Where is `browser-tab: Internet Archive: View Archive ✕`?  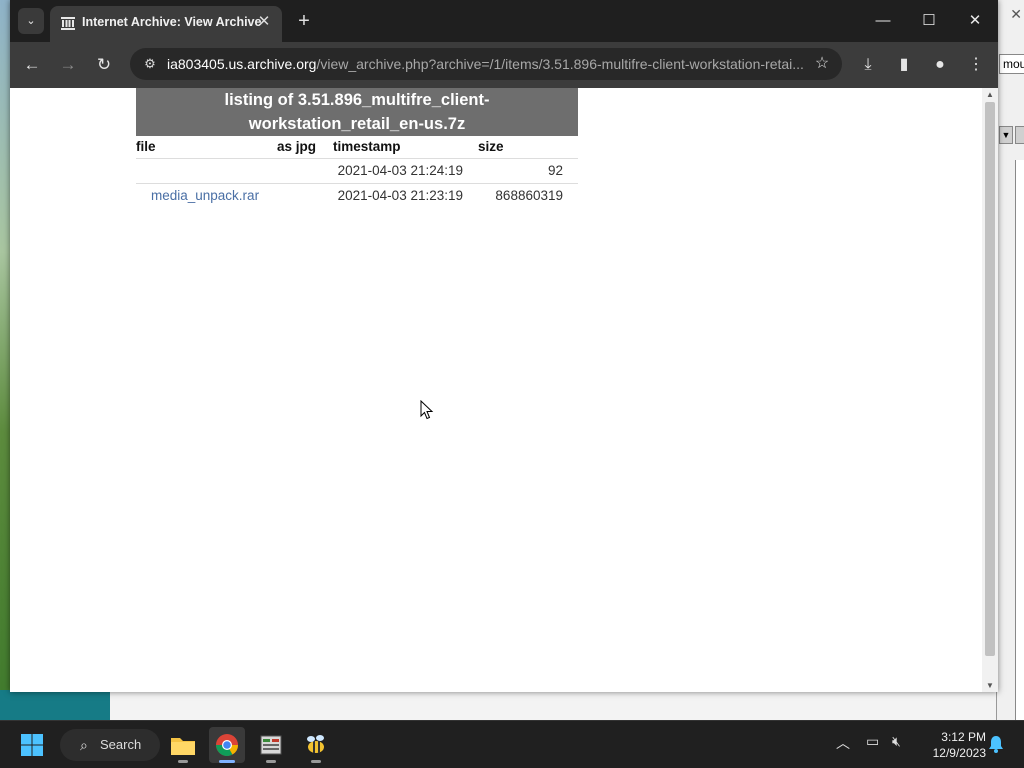
browser-tab: Internet Archive: View Archive ✕ is located at coordinates (166, 24).